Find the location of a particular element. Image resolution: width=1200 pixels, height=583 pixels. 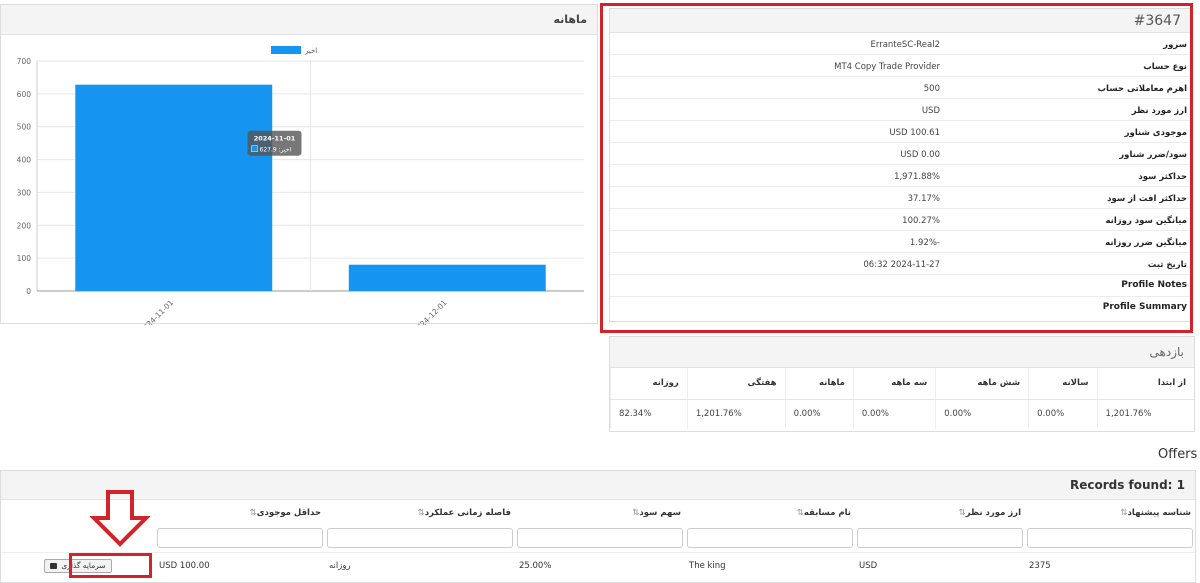

y-tick-label: 0 is located at coordinates (28, 291).